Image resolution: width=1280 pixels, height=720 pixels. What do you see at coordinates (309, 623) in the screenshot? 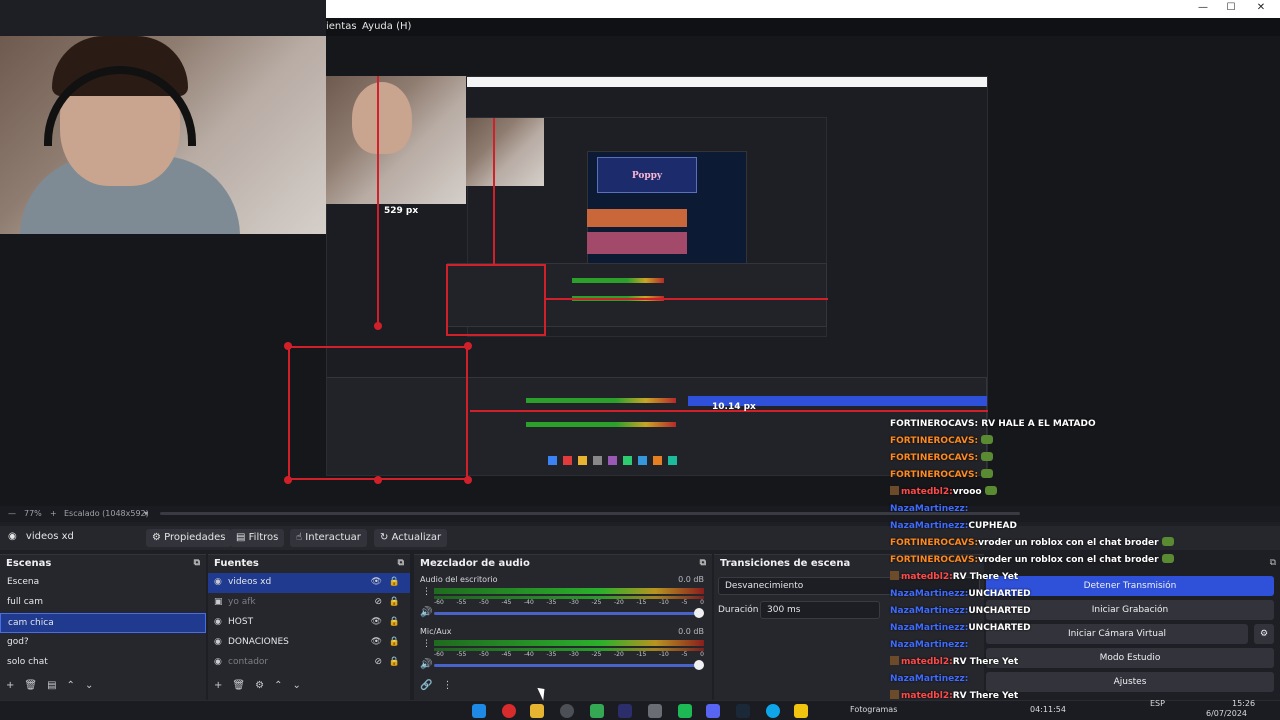
I see `source-item: ◉ HOST 👁 🔒` at bounding box center [309, 623].